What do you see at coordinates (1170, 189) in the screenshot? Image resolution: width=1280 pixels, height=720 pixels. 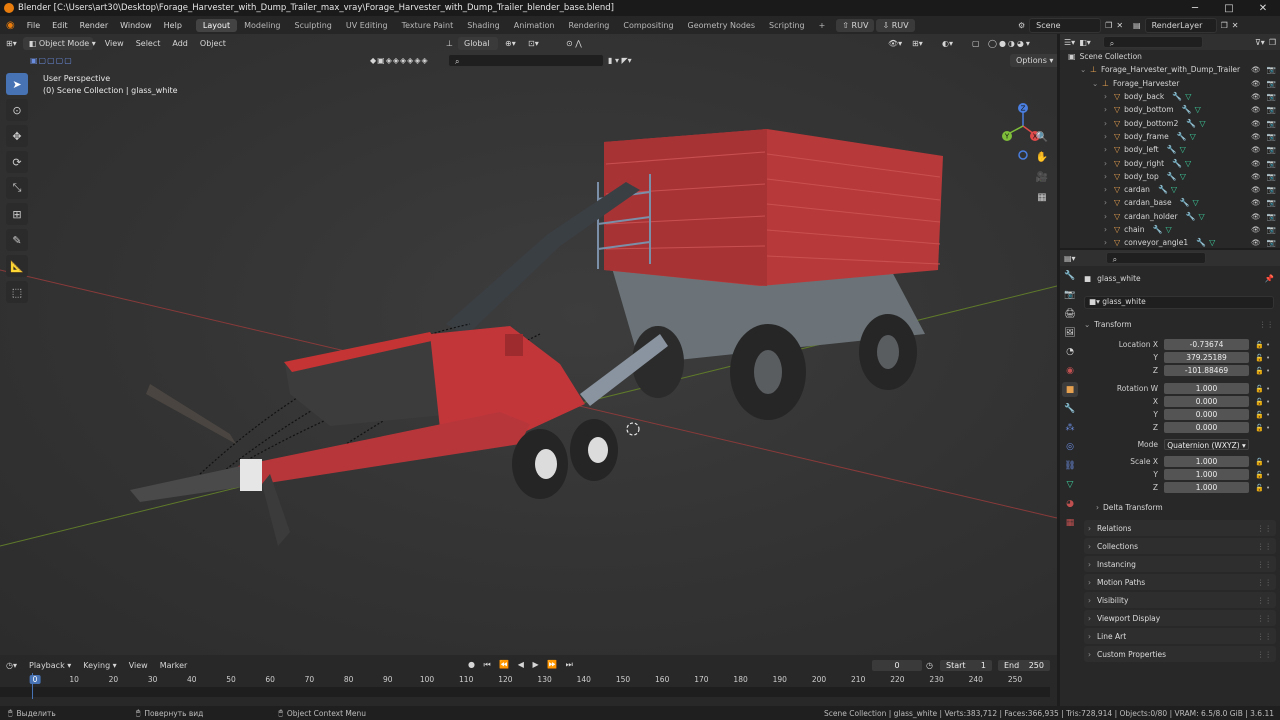 I see `outliner-item: › ▽ cardan 🔧 ▽ 👁 📷` at bounding box center [1170, 189].